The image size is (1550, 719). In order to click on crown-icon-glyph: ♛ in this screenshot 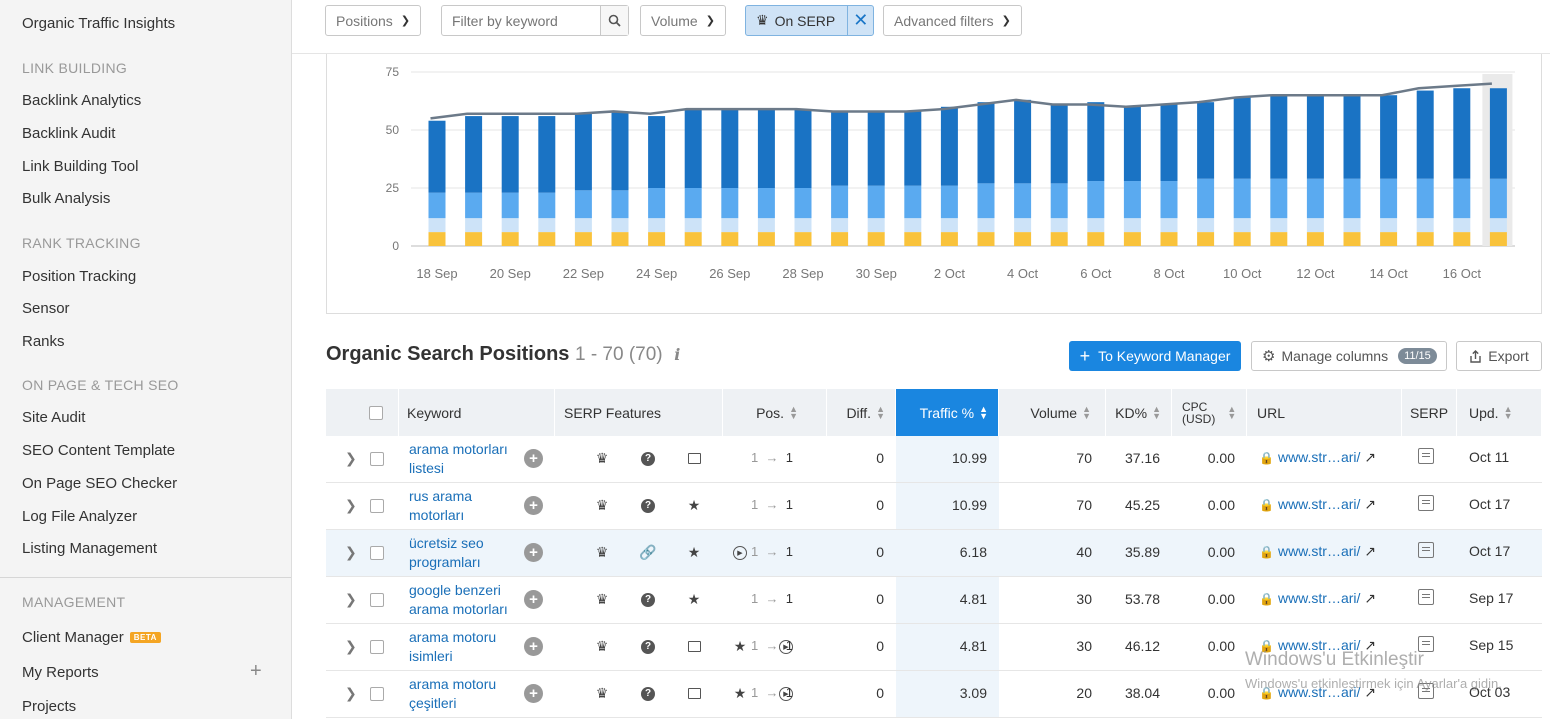, I will do `click(602, 599)`.